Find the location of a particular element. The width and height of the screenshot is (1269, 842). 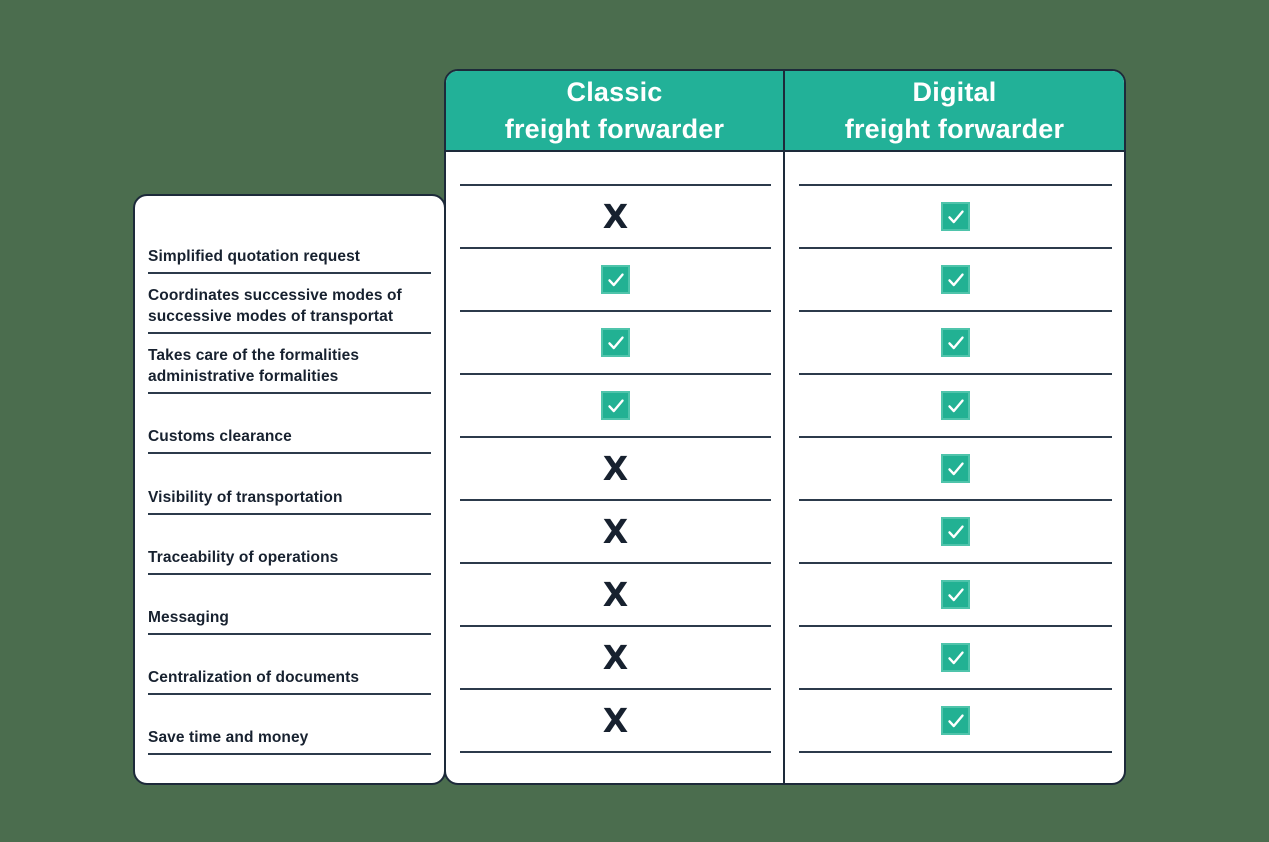

column-header-classic: Classic freight forwarder is located at coordinates (614, 111).